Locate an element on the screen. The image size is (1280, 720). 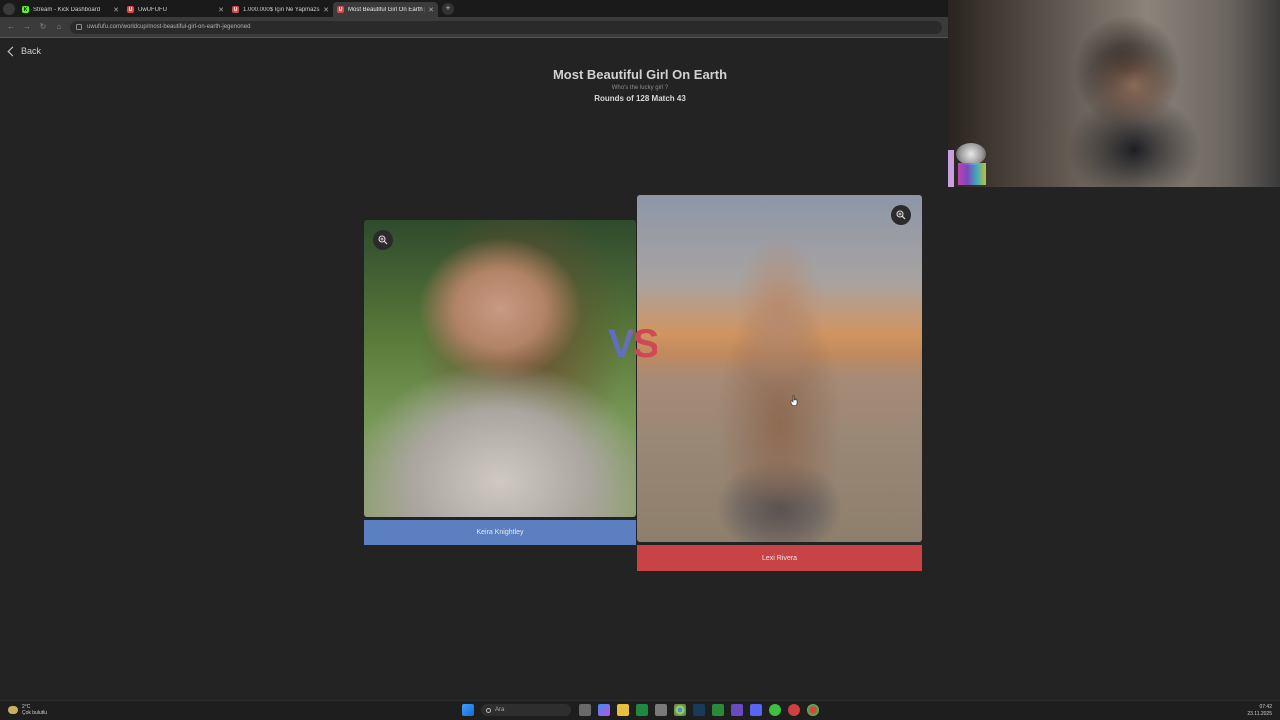
tab-label: Most Beautiful Girl On Earth | is located at coordinates (387, 9).